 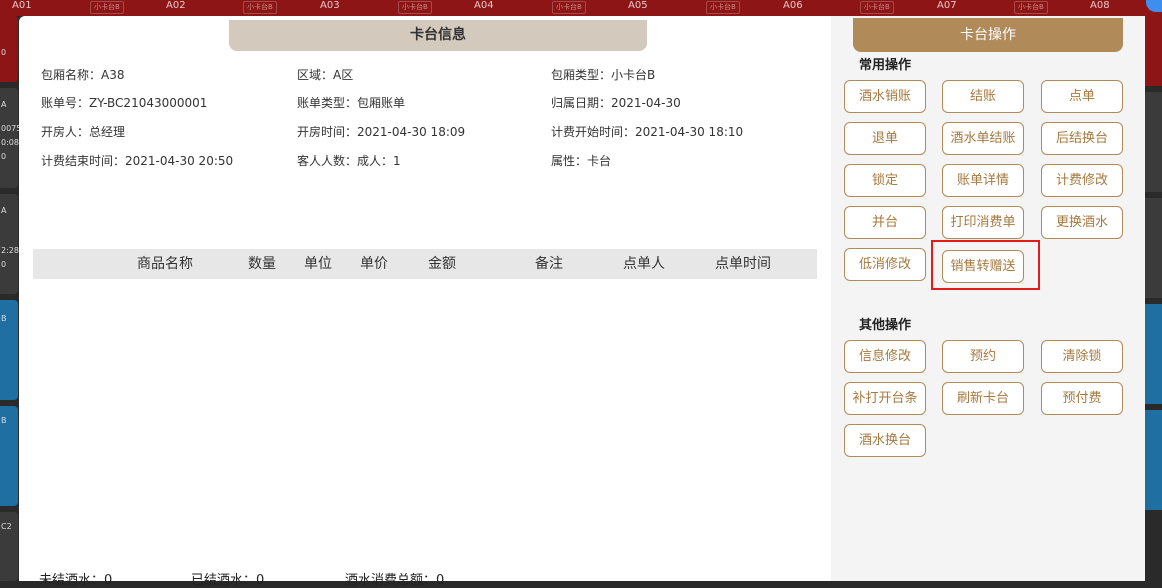 I want to click on order-button: 点单, so click(x=1082, y=96).